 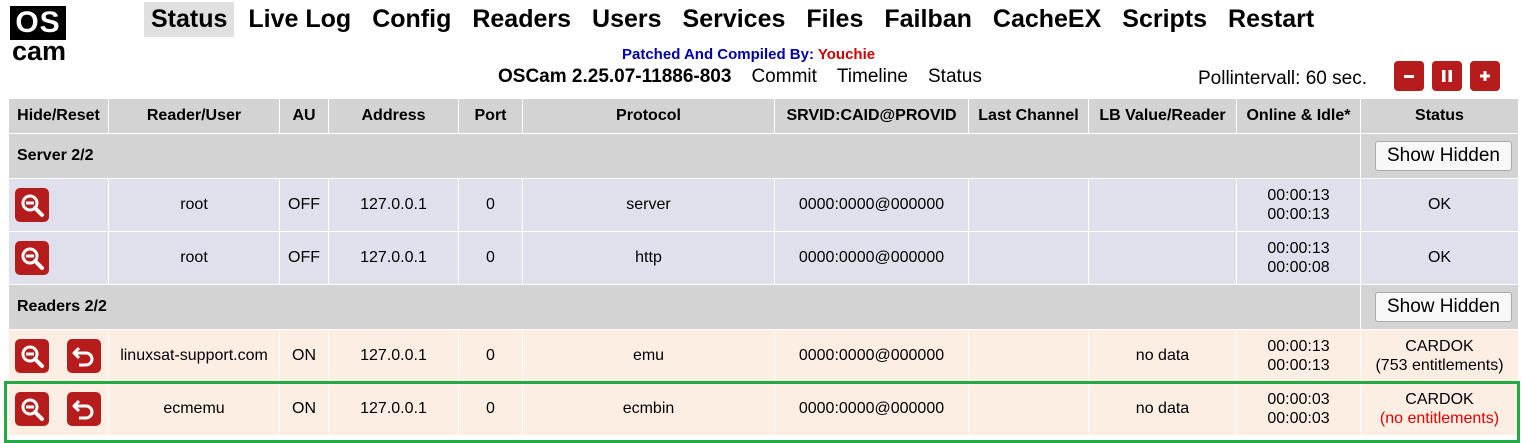 I want to click on cell-status: CARDOK (no entitlements), so click(x=1439, y=409).